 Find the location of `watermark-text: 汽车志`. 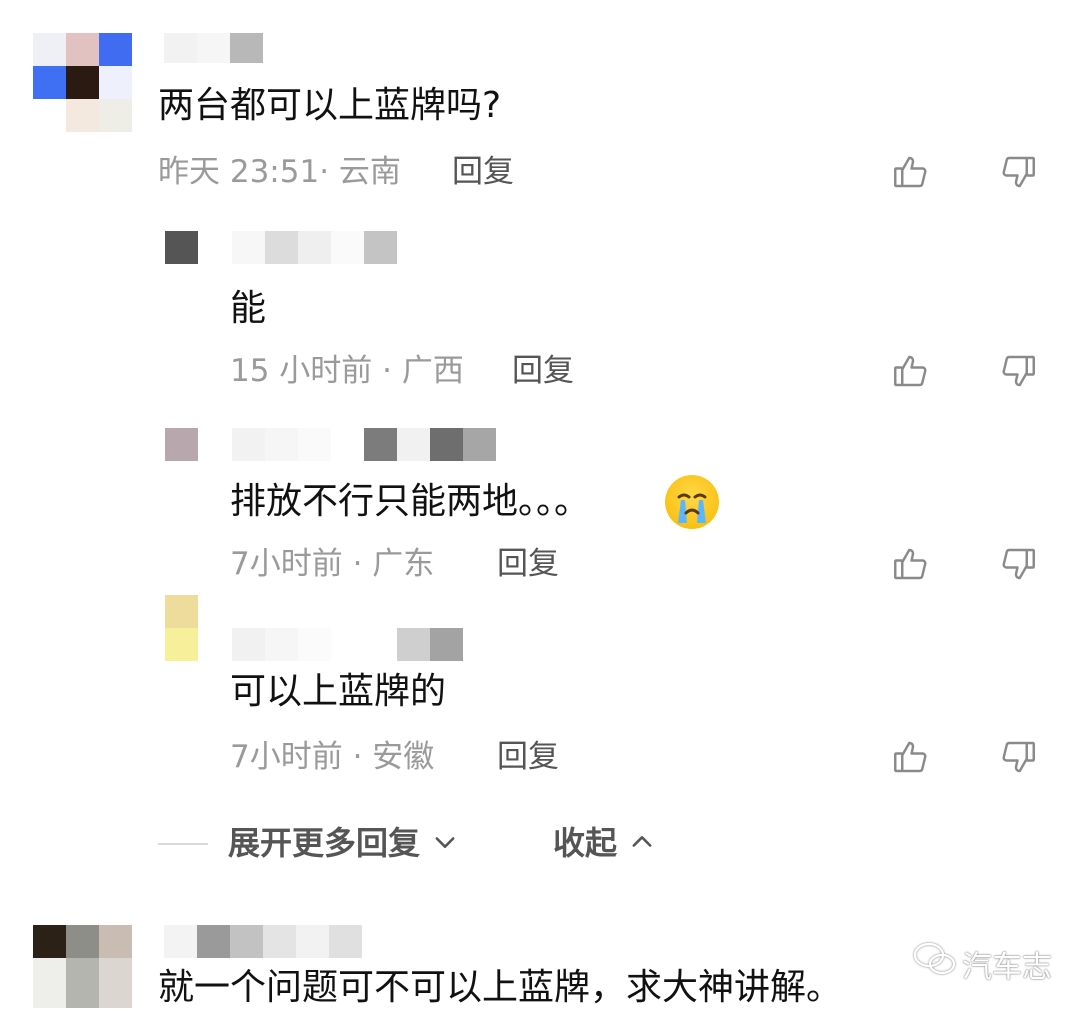

watermark-text: 汽车志 is located at coordinates (1007, 967).